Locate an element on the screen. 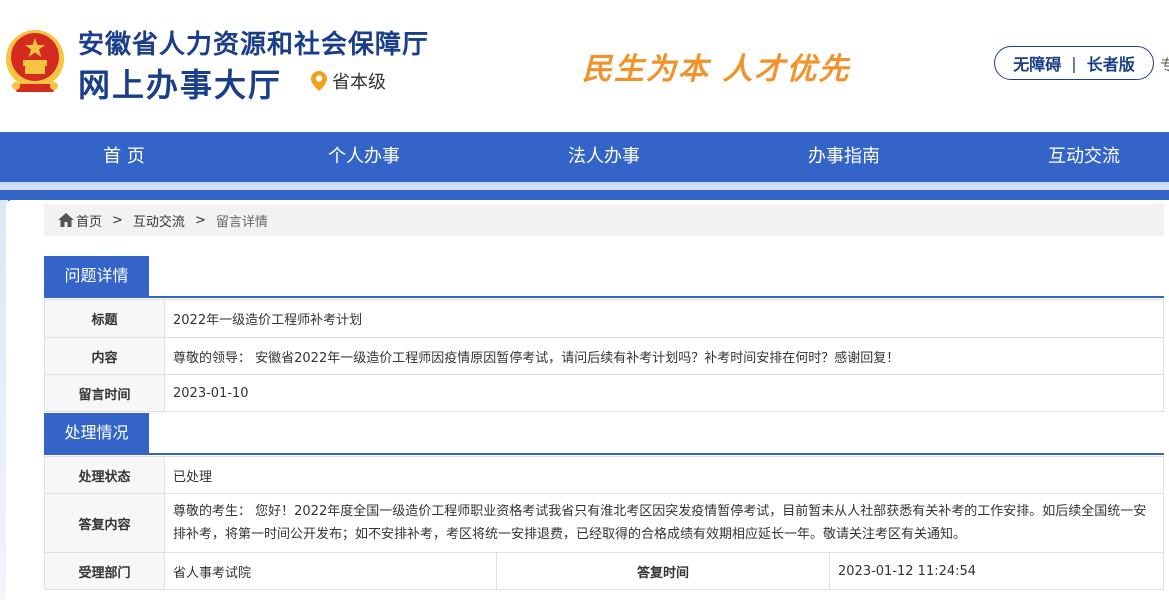 This screenshot has width=1169, height=600. reply-time-label: 答复时间 is located at coordinates (663, 571).